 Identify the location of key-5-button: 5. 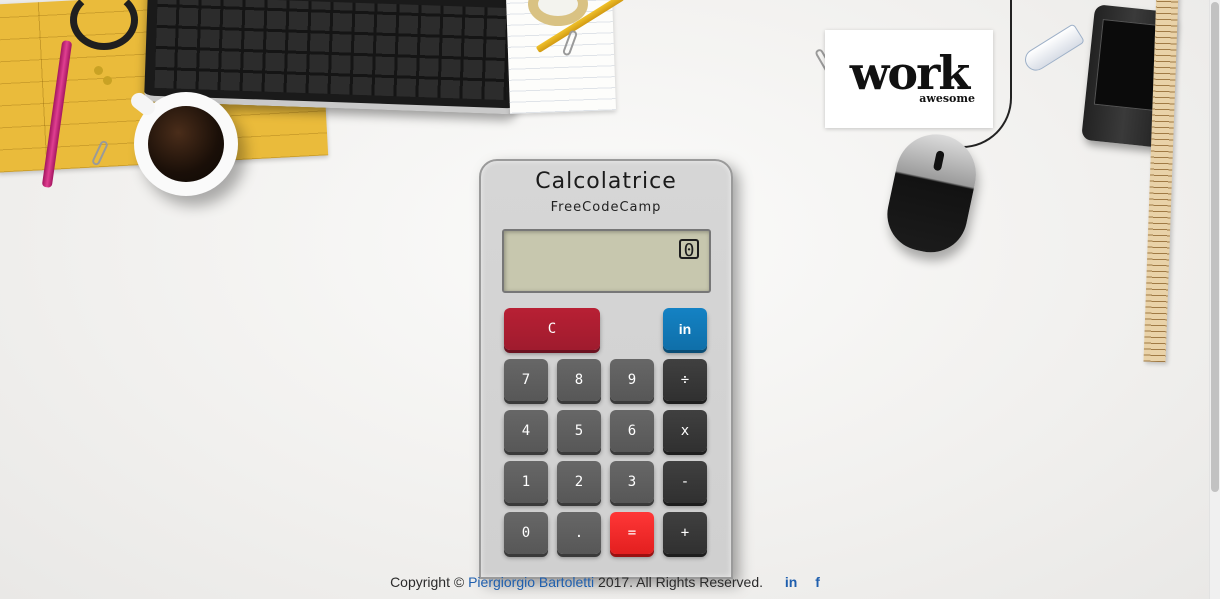
(579, 431).